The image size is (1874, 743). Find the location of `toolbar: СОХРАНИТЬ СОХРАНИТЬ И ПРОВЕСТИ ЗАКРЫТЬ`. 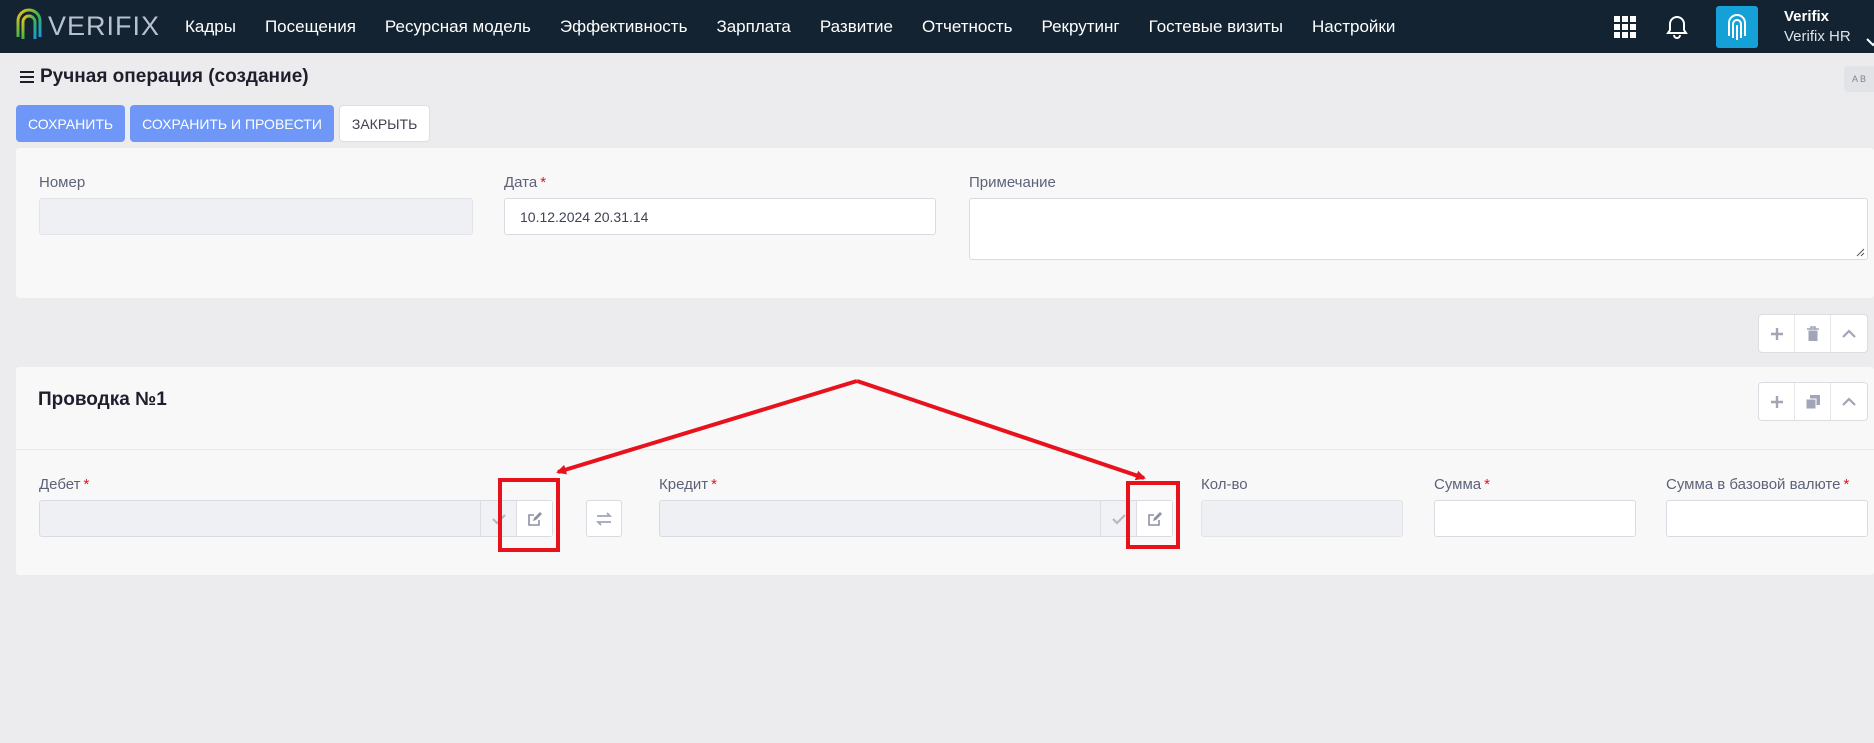

toolbar: СОХРАНИТЬ СОХРАНИТЬ И ПРОВЕСТИ ЗАКРЫТЬ is located at coordinates (223, 123).